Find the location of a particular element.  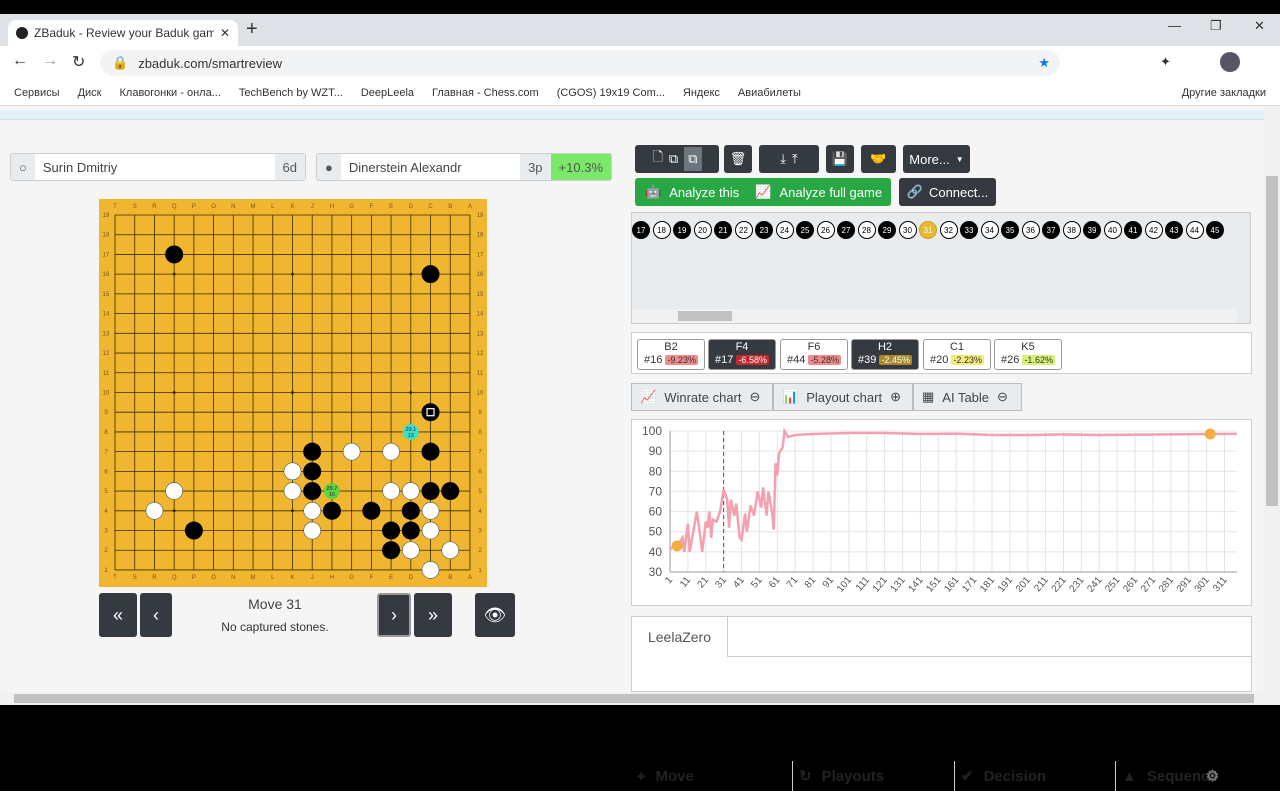

bookmark: Сервисы is located at coordinates (37, 93).